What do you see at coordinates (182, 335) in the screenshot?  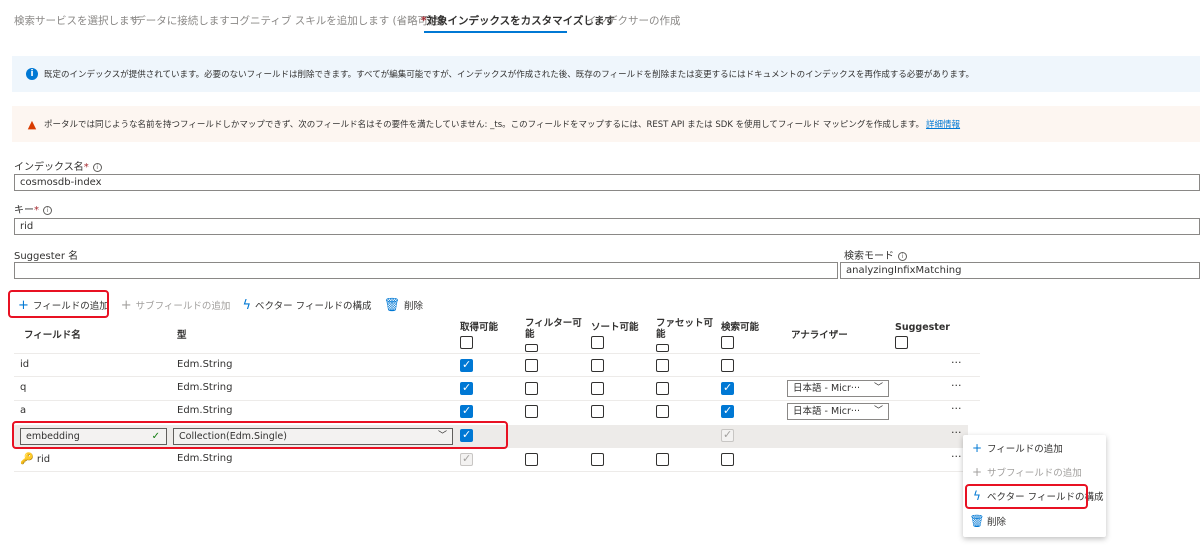 I see `column-header-type: 型` at bounding box center [182, 335].